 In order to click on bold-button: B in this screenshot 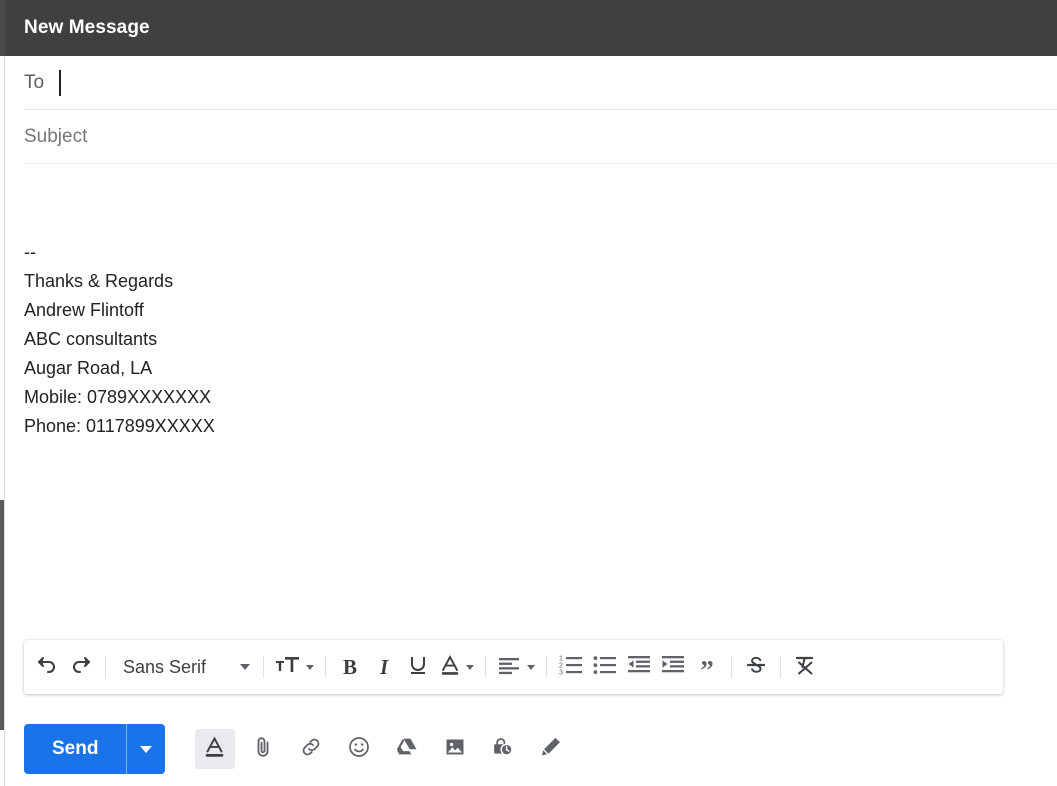, I will do `click(350, 667)`.